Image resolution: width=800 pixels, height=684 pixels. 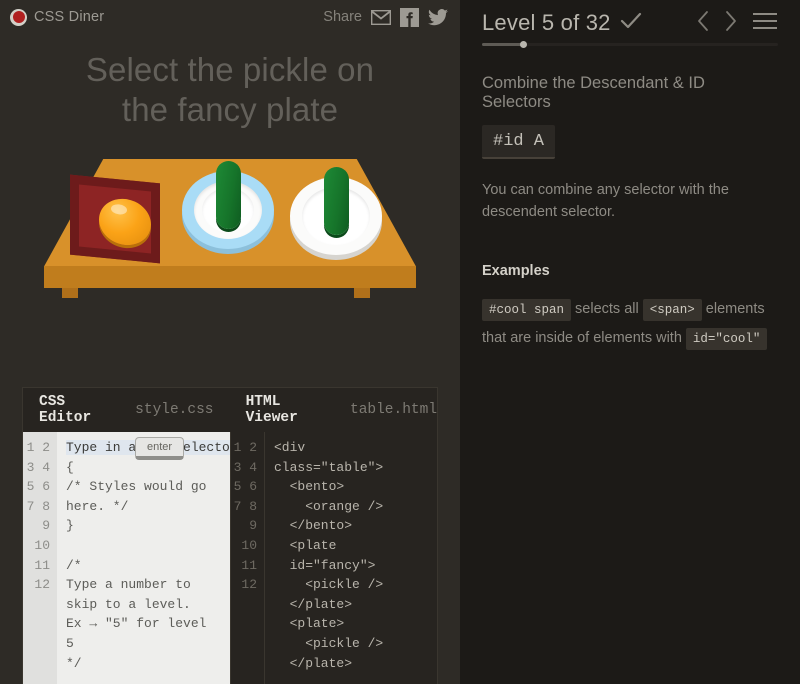 I want to click on orange-food, so click(x=125, y=221).